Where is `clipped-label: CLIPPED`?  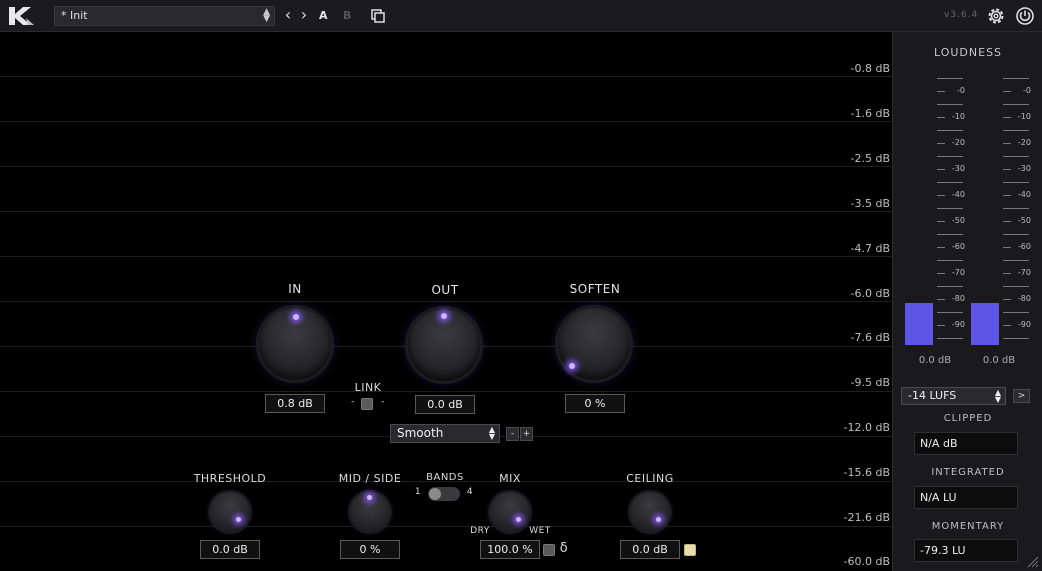 clipped-label: CLIPPED is located at coordinates (968, 418).